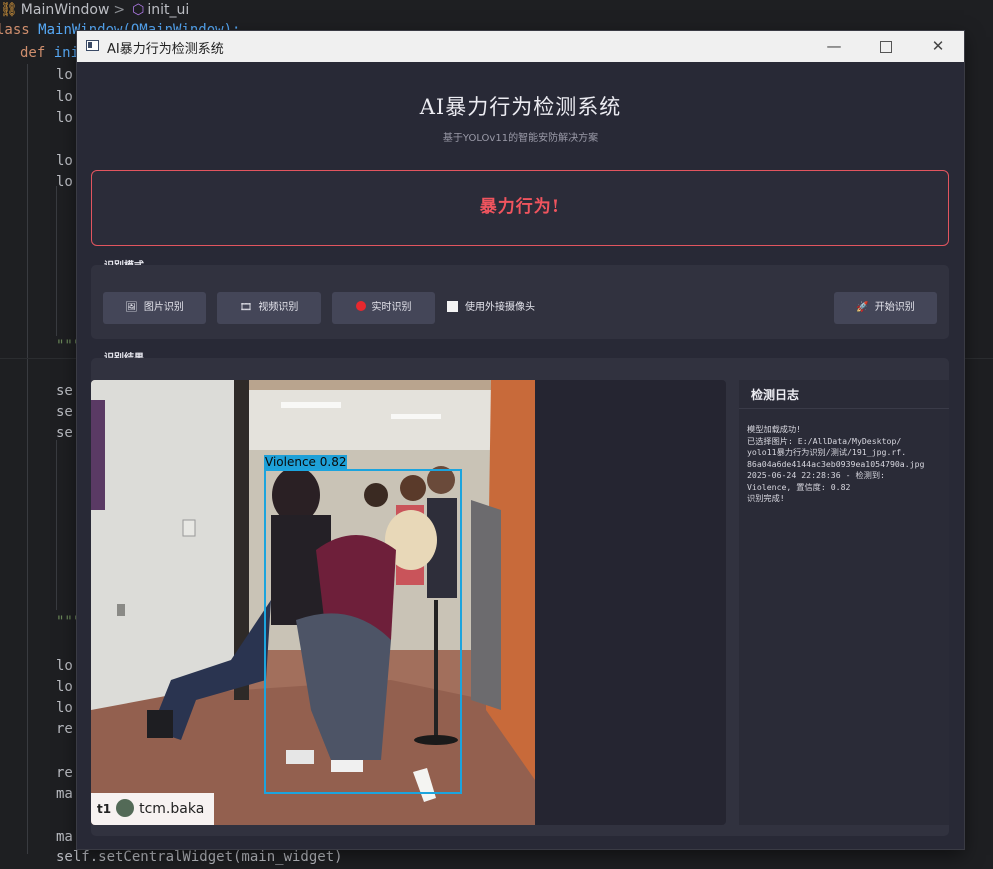  I want to click on external-camera-label: 使用外接摄像头, so click(500, 307).